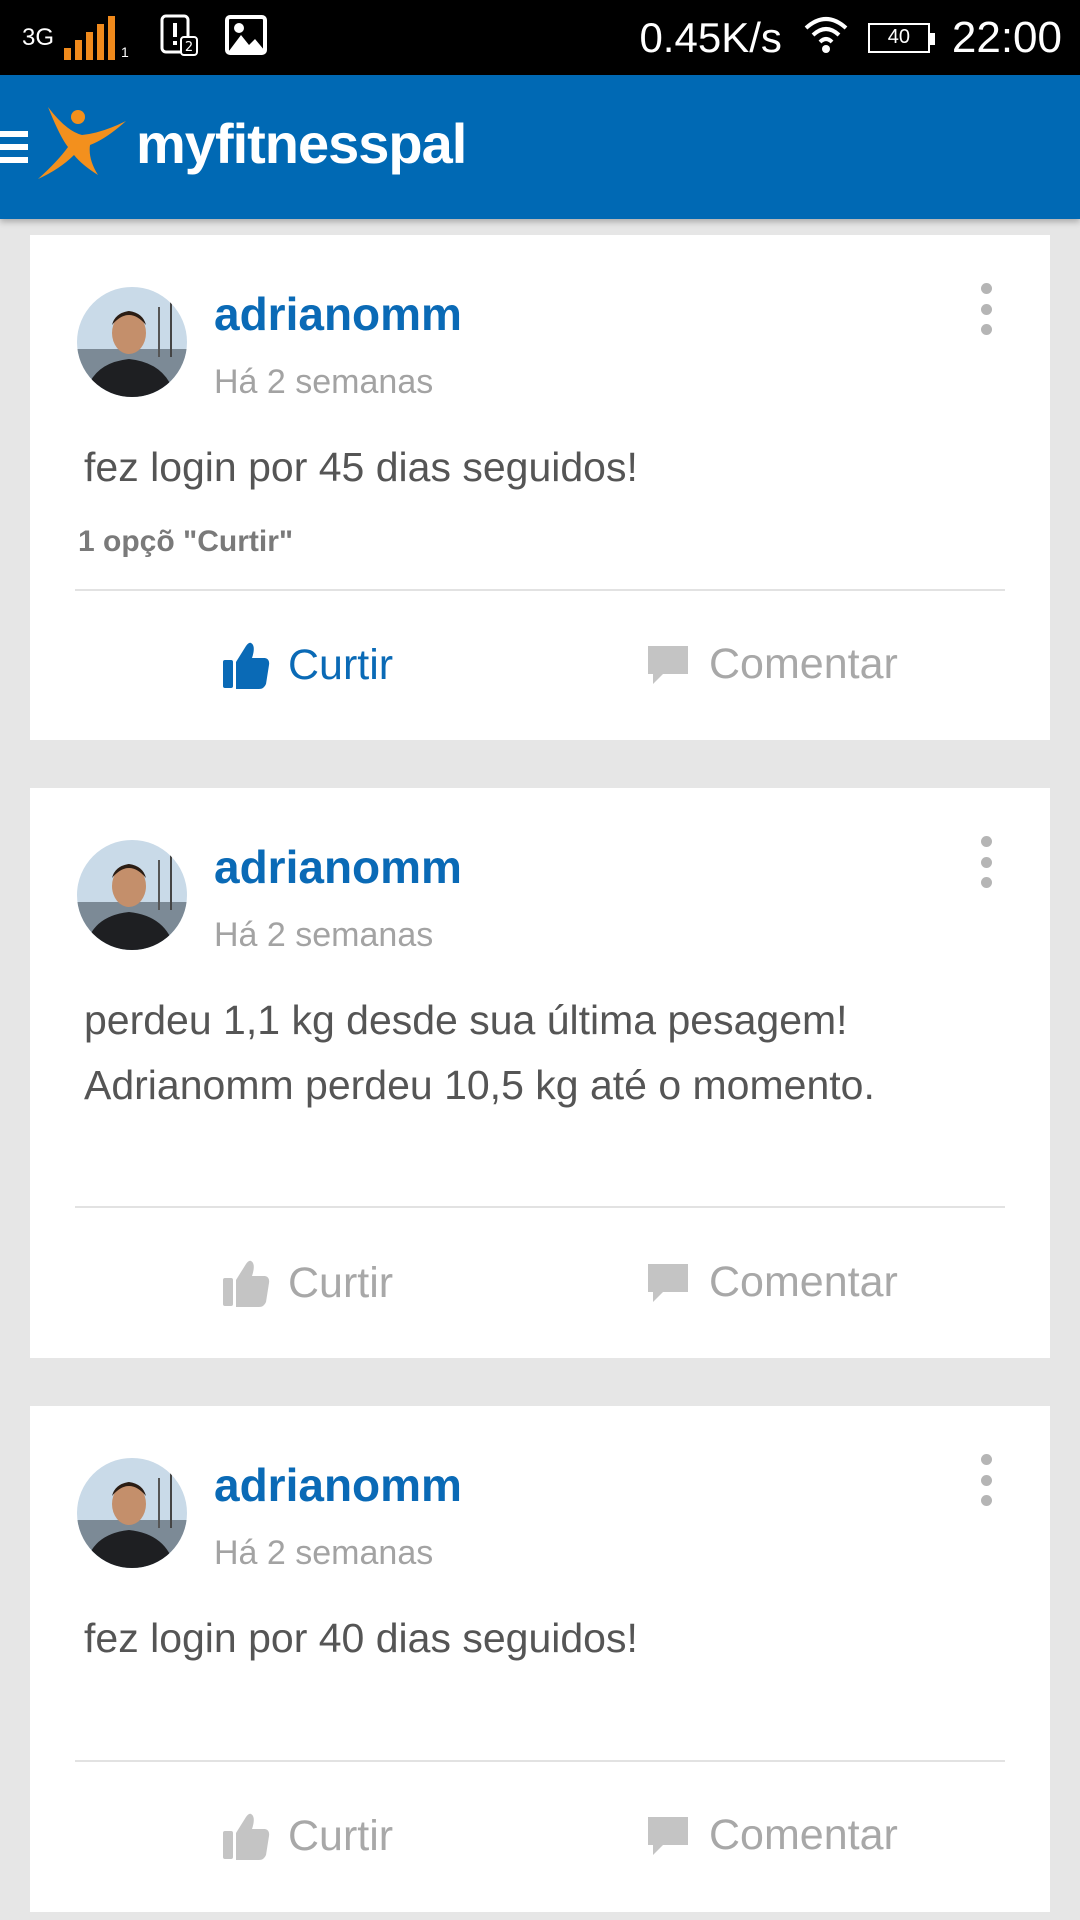  Describe the element at coordinates (185, 542) in the screenshot. I see `like-count: 1 opçõ "Curtir"` at that location.